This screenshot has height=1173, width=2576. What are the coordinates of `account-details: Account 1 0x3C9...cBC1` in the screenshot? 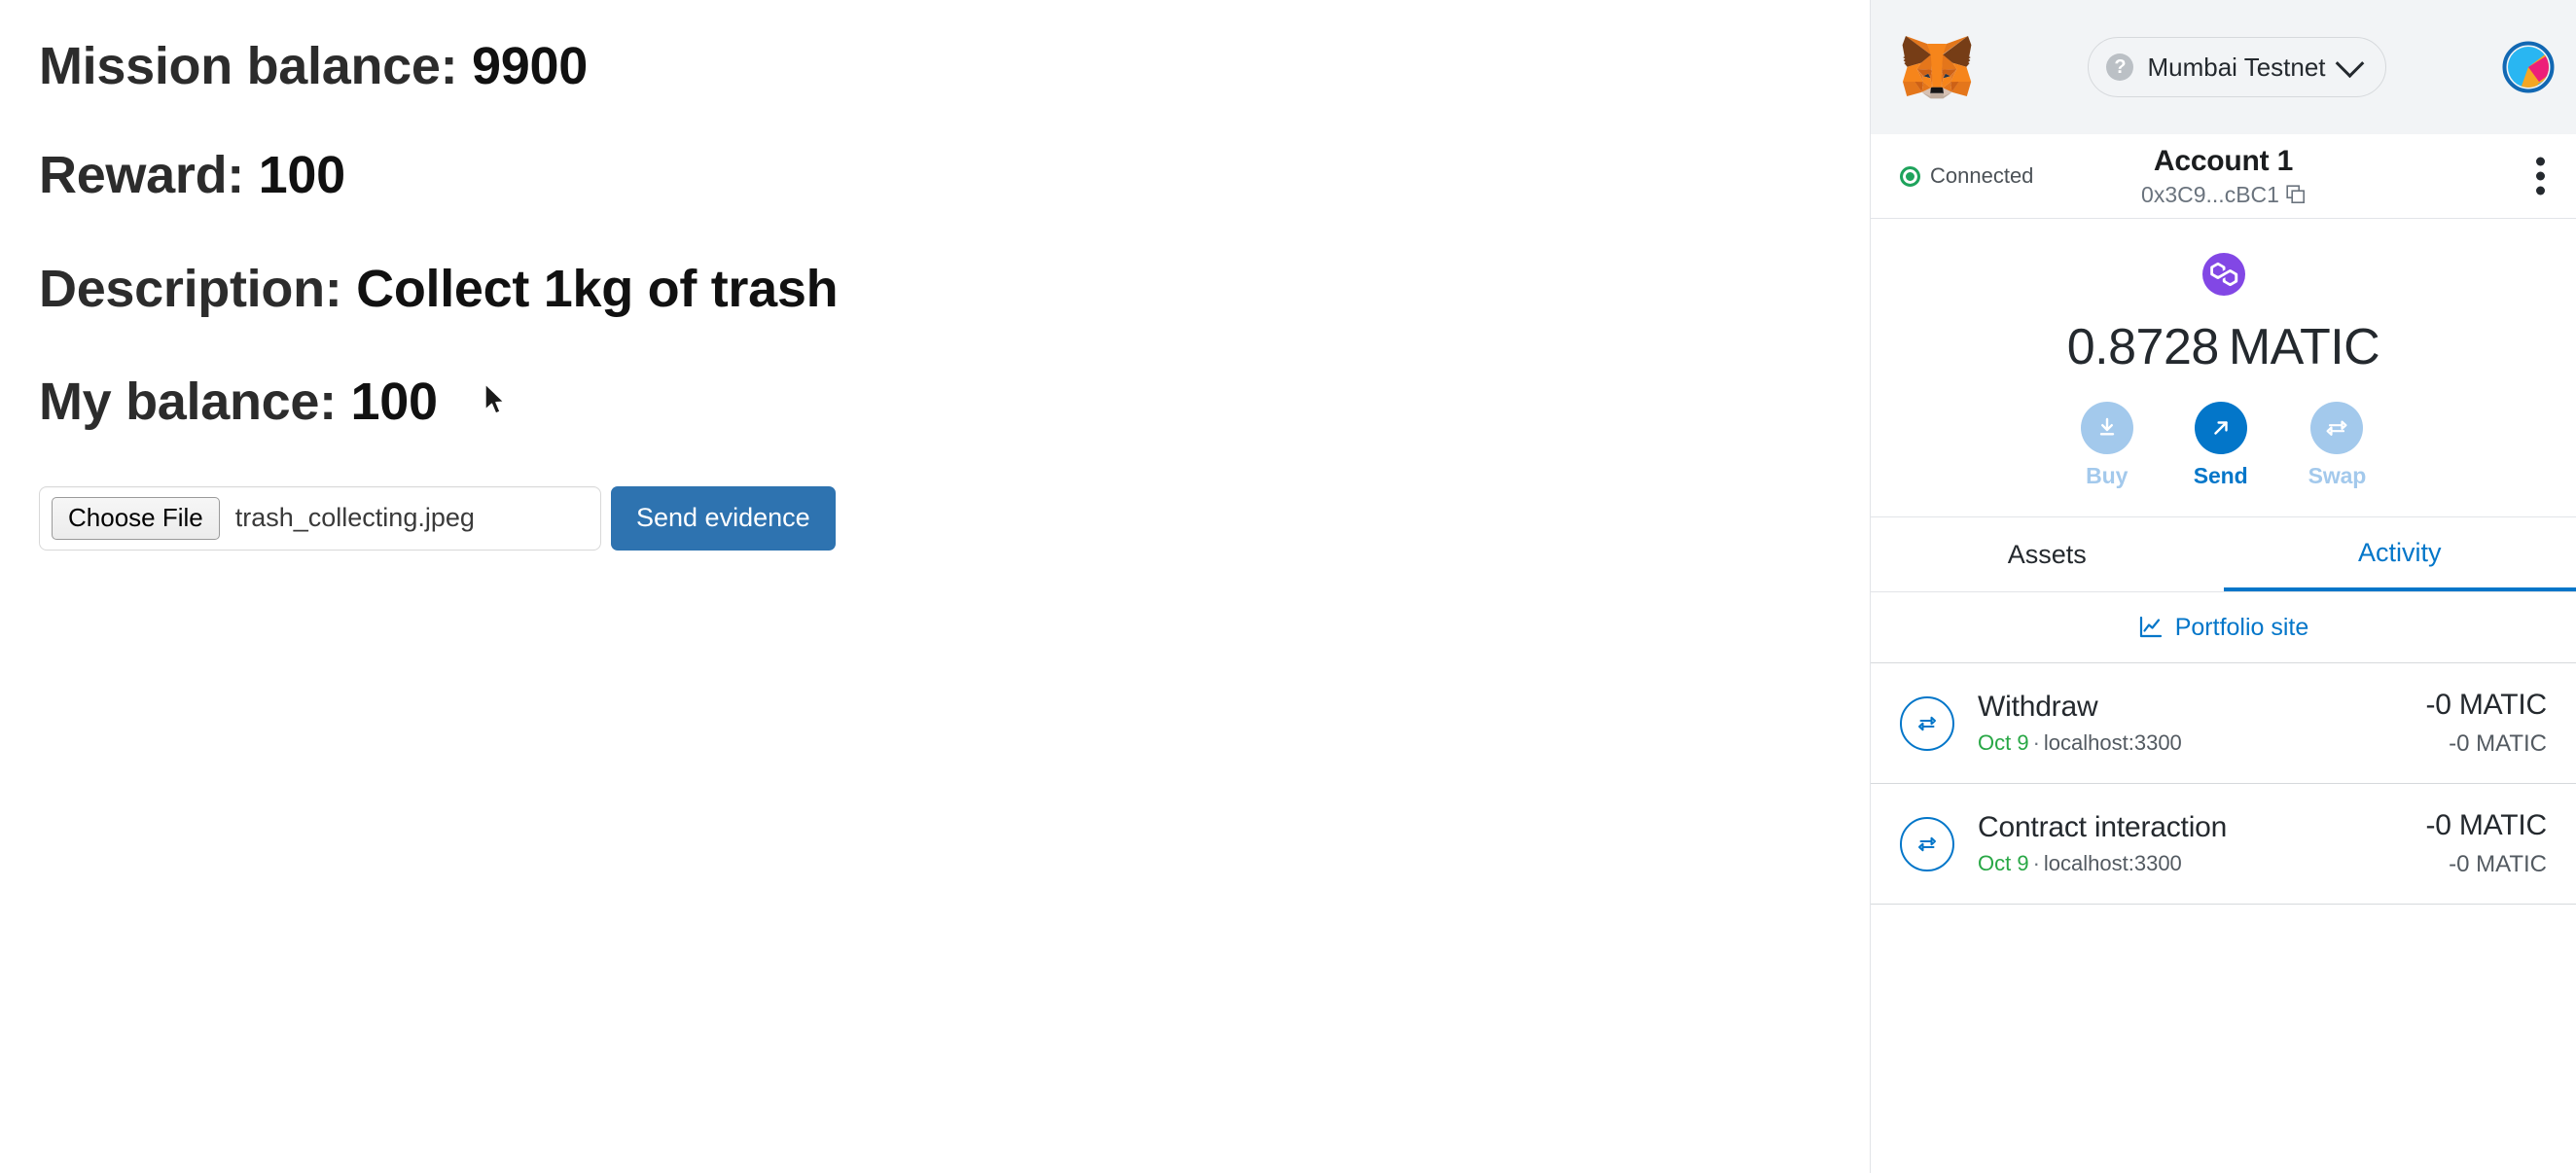 It's located at (2223, 176).